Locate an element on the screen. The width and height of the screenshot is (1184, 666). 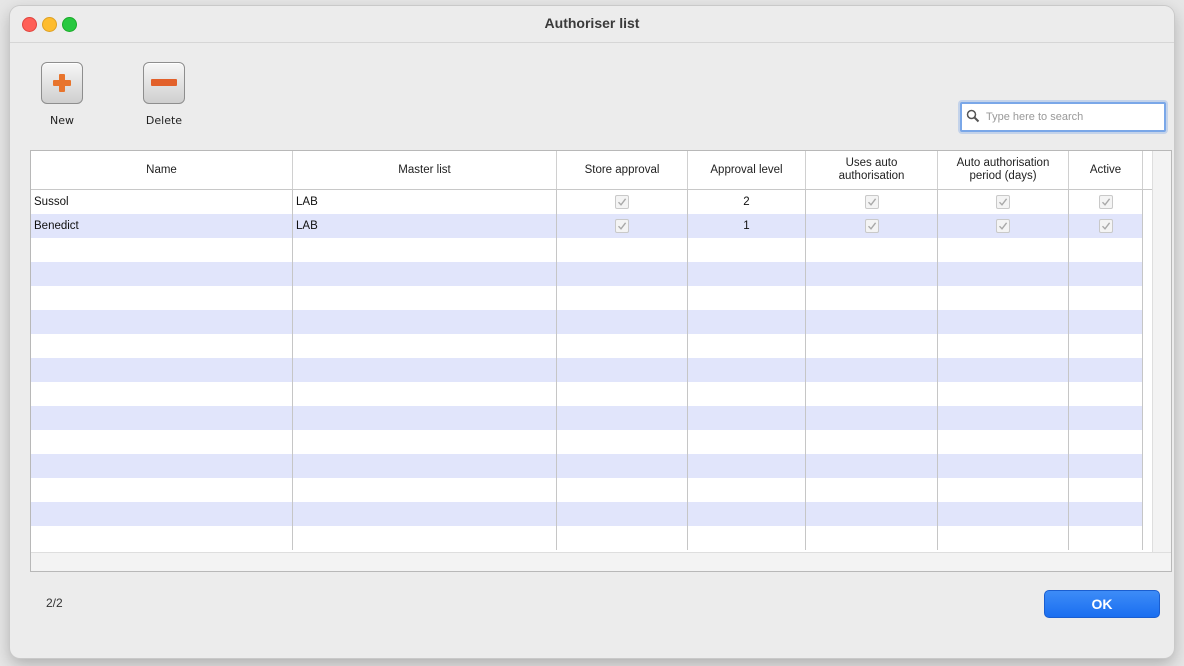
table-row: Sussol LAB 2 is located at coordinates (587, 202).